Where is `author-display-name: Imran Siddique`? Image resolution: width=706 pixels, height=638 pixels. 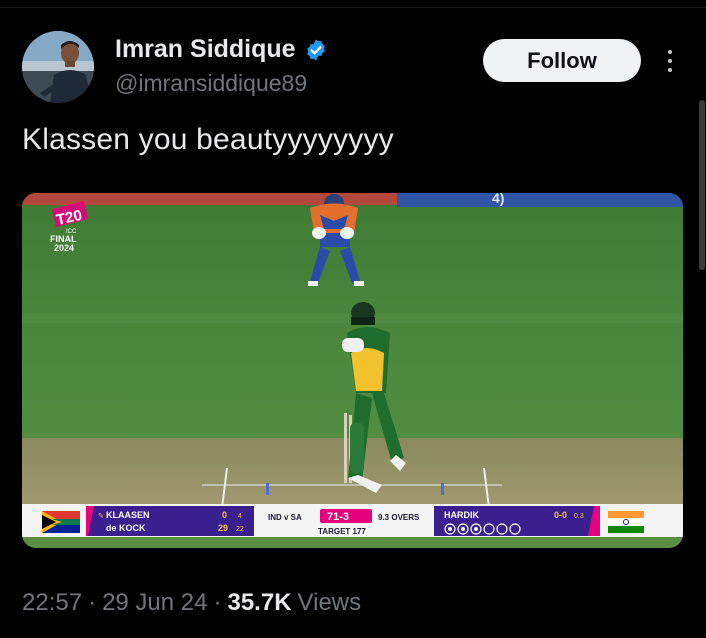
author-display-name: Imran Siddique is located at coordinates (205, 49).